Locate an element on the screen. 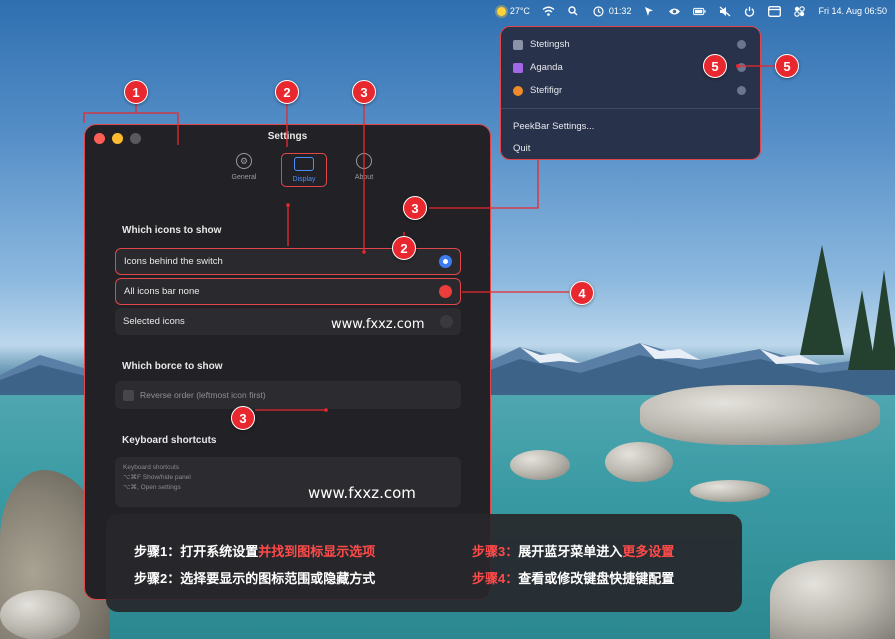  step-4-label: 步骤4： is located at coordinates (495, 578).